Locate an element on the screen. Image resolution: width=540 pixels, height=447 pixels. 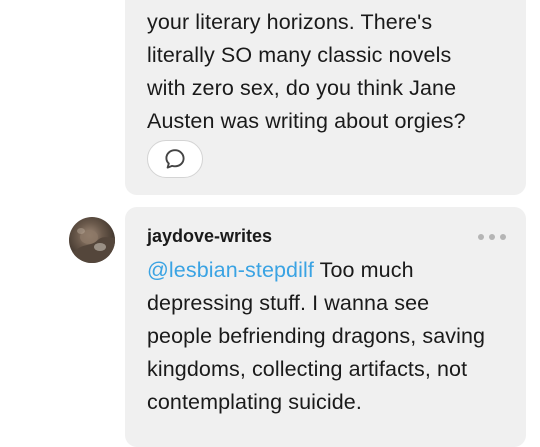
comment-text-line: people befriending dragons, saving is located at coordinates (316, 336).